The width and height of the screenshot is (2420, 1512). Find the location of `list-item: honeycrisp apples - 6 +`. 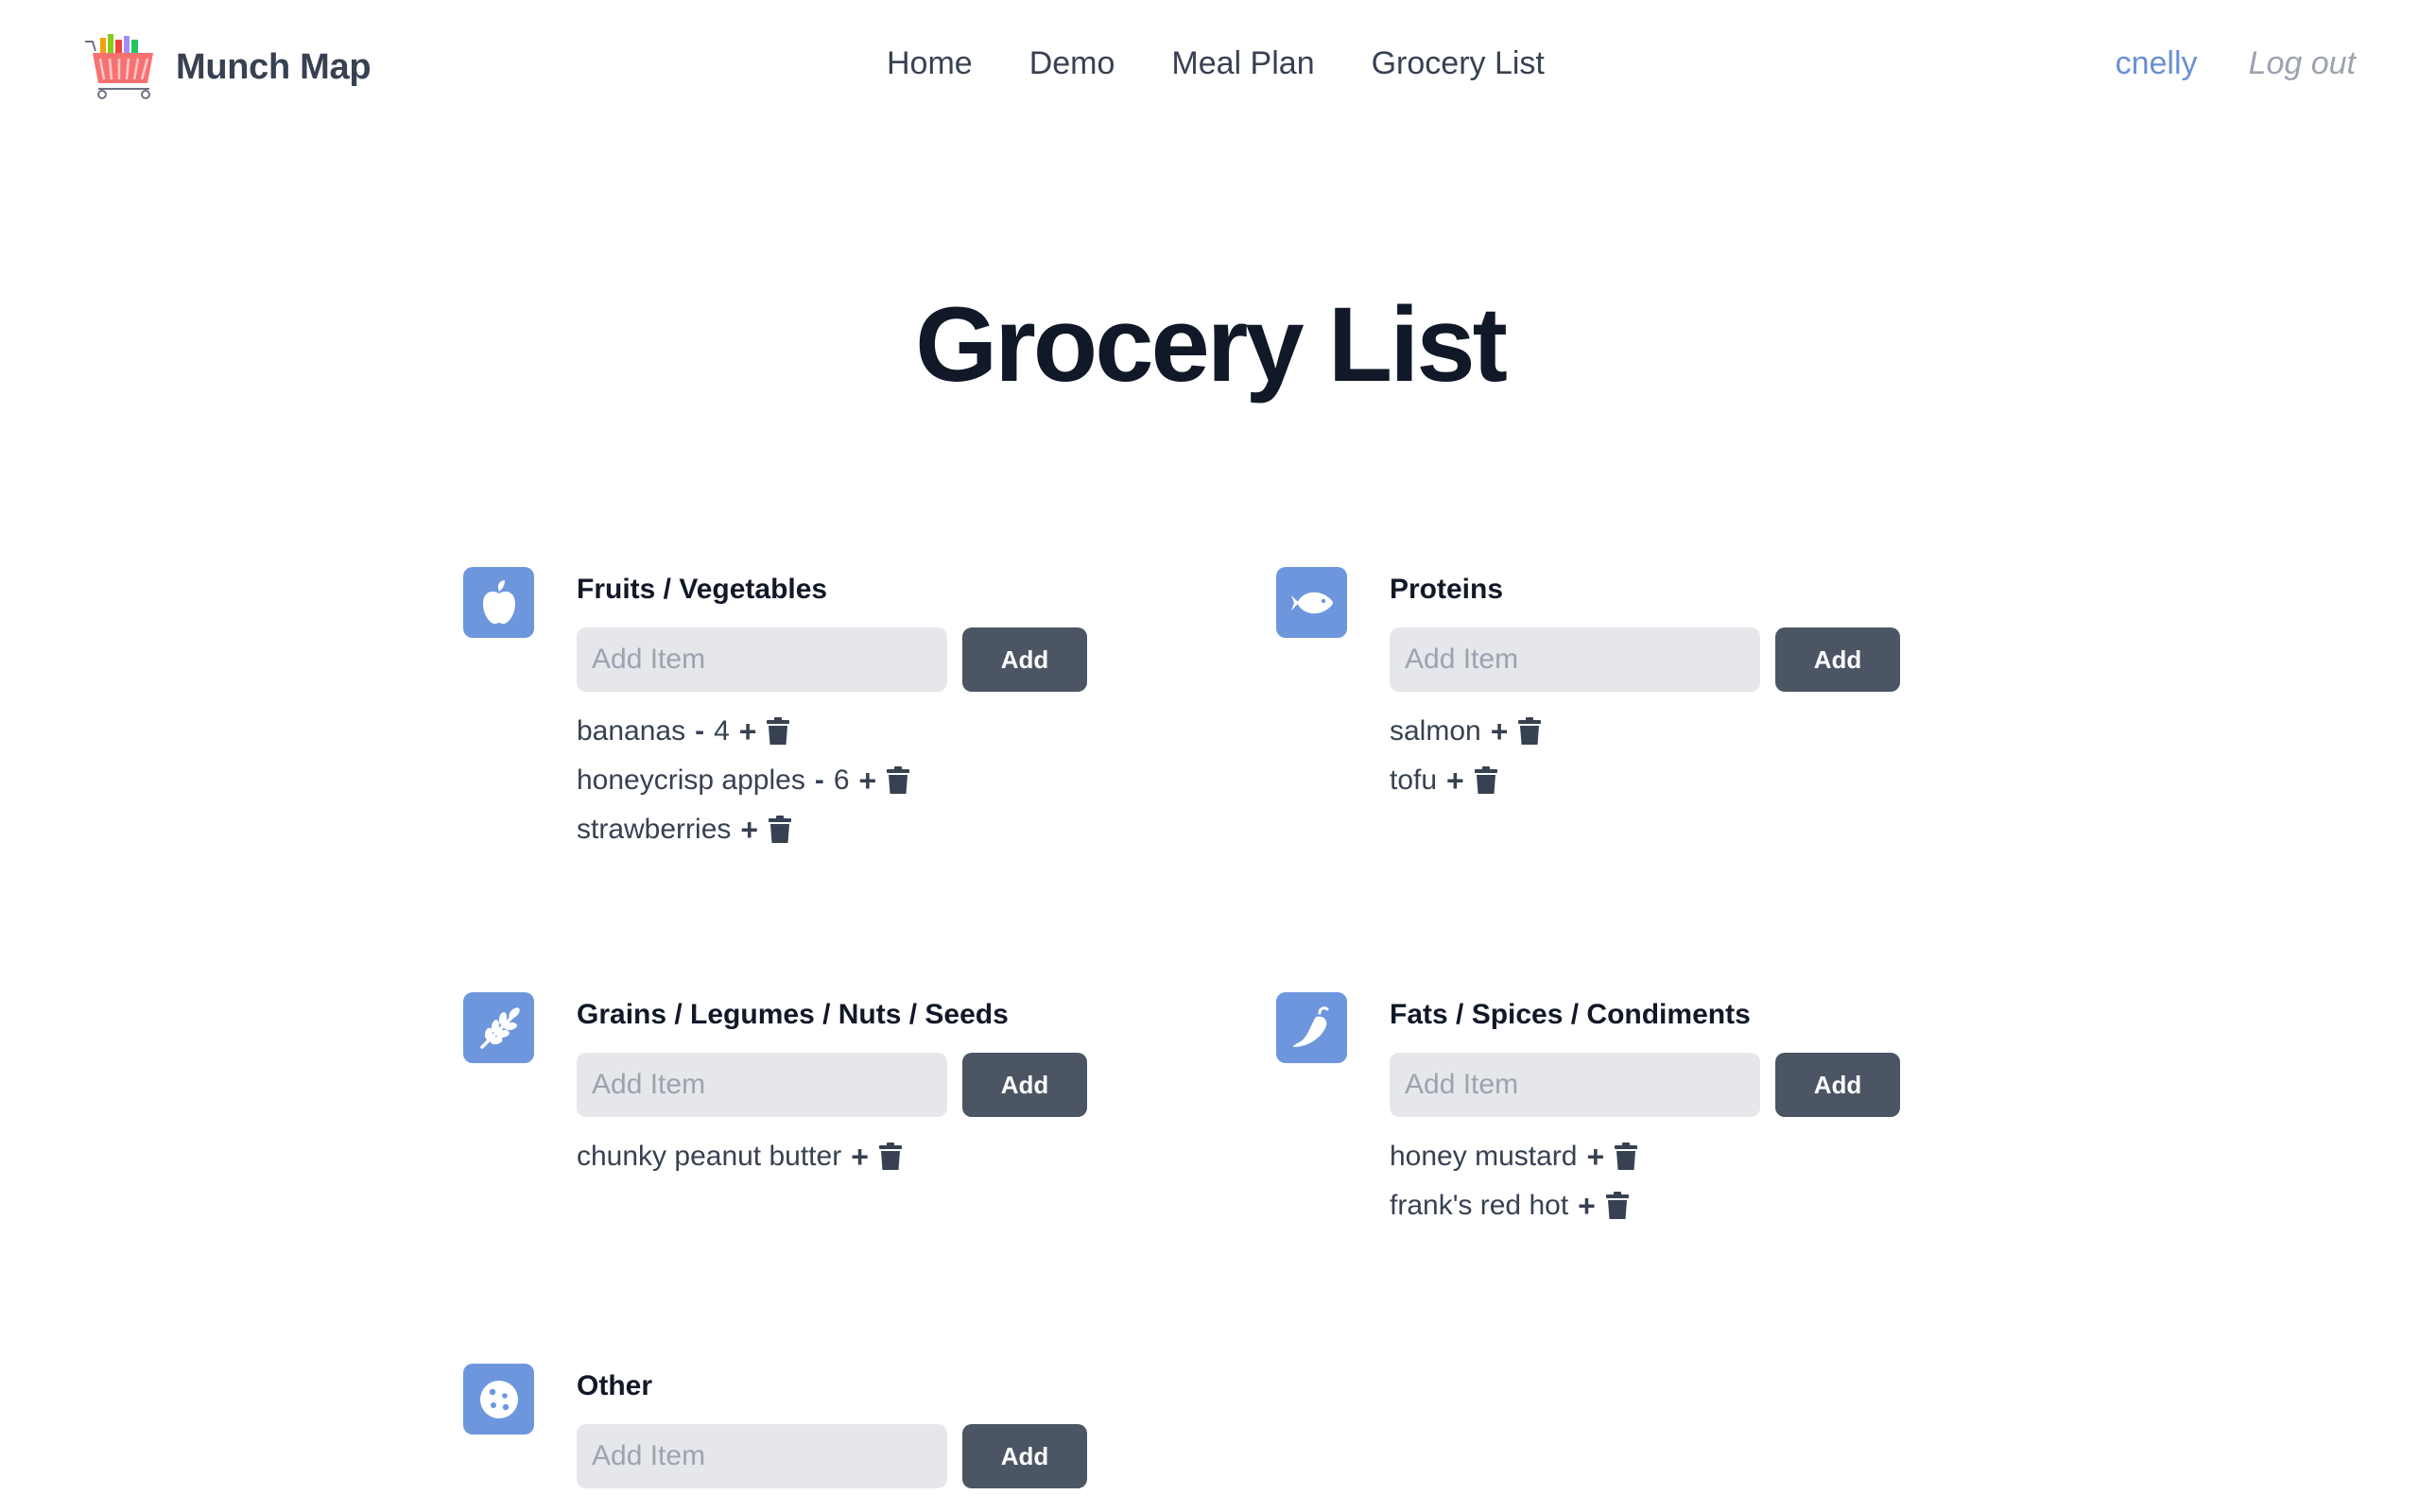

list-item: honeycrisp apples - 6 + is located at coordinates (898, 780).